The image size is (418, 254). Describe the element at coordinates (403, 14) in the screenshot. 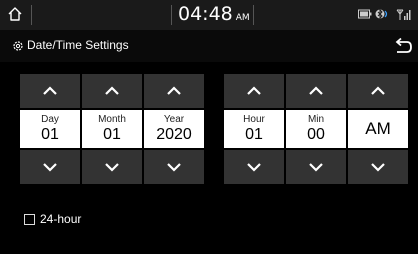

I see `signal-icon` at that location.